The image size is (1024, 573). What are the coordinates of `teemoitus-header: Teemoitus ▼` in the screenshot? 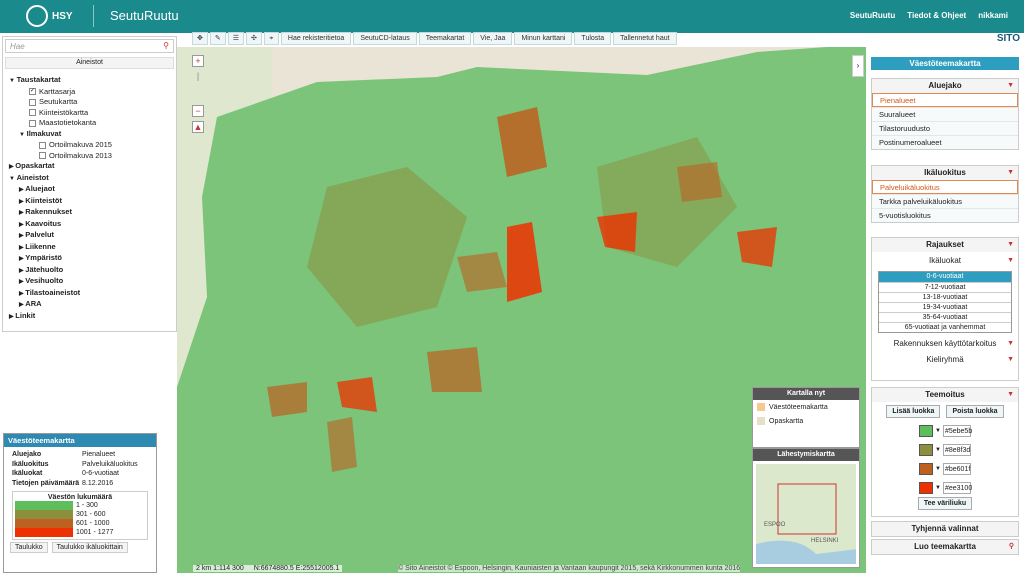 It's located at (945, 395).